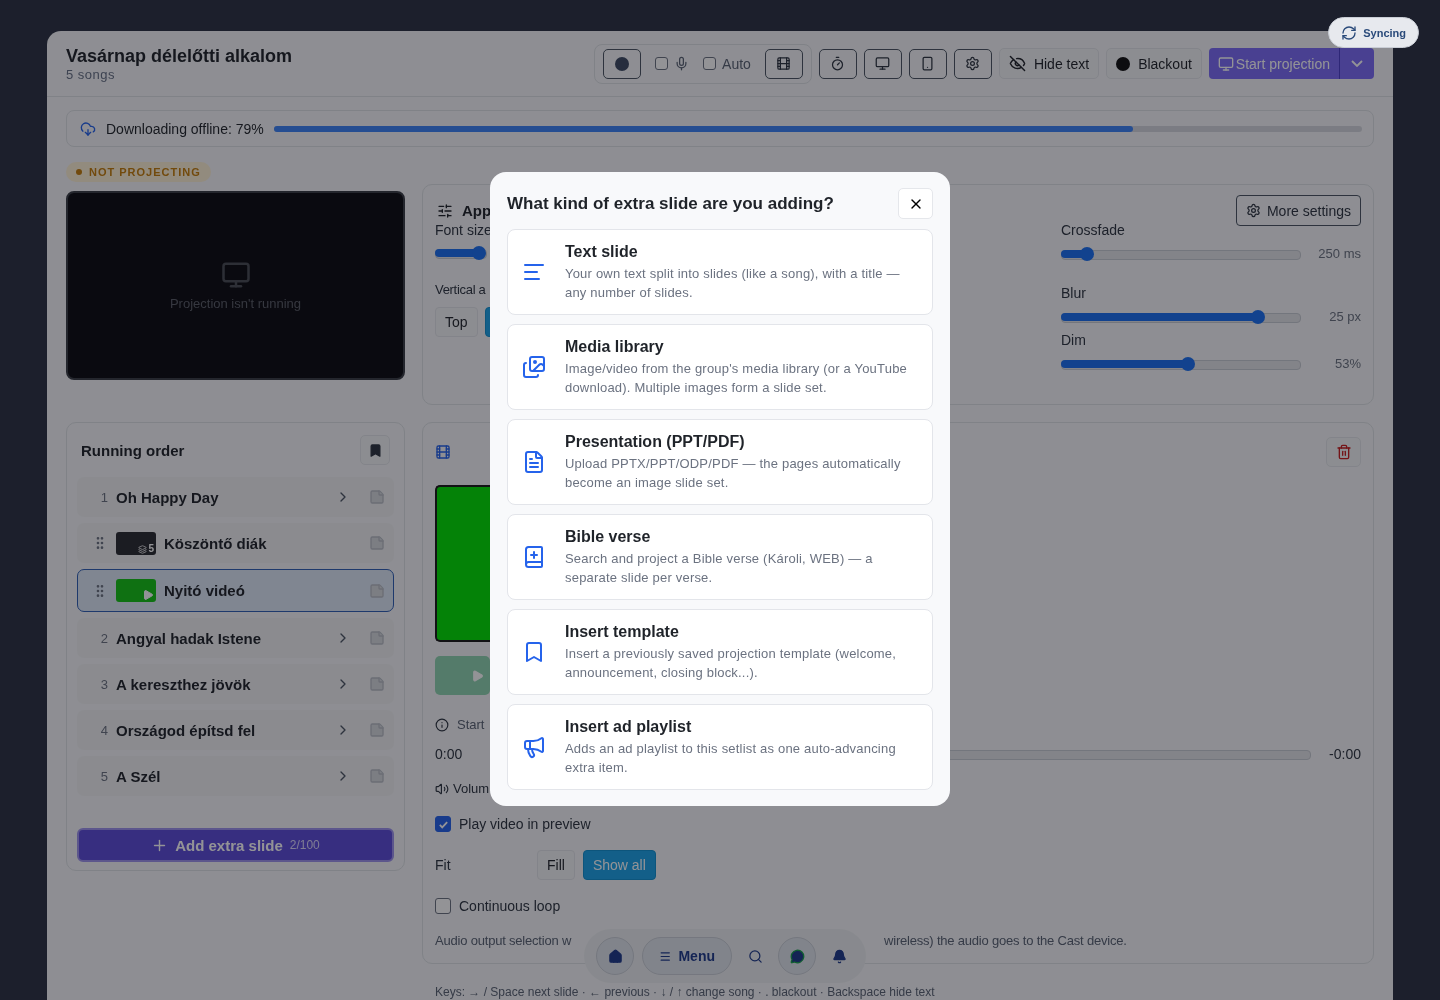 Image resolution: width=1440 pixels, height=1000 pixels. I want to click on running-order-item: 4 Országod építsd fel, so click(235, 730).